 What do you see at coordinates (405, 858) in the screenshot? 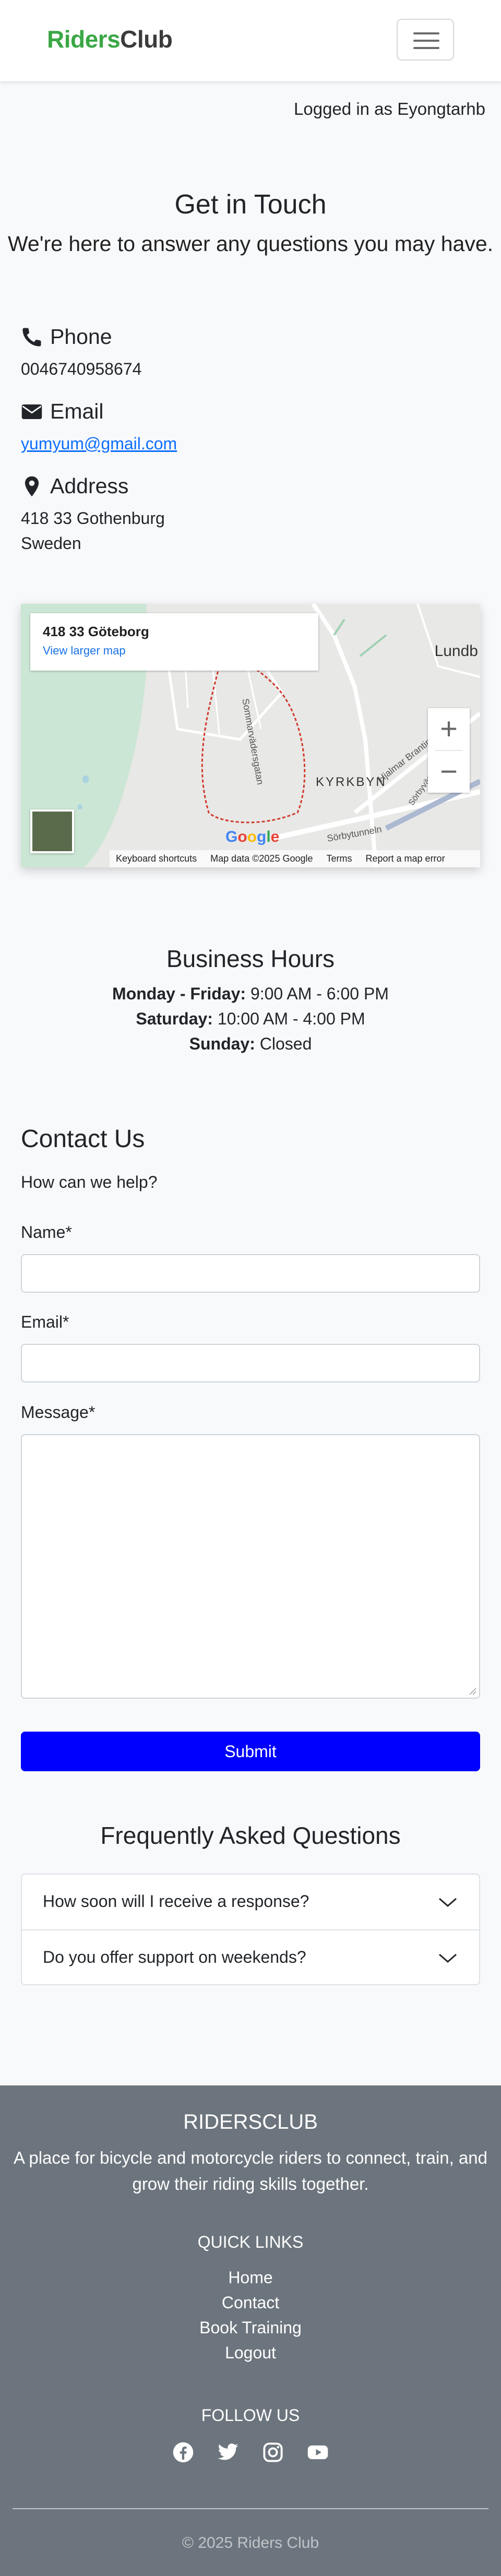
I see `report-map-error-link: Report a map error` at bounding box center [405, 858].